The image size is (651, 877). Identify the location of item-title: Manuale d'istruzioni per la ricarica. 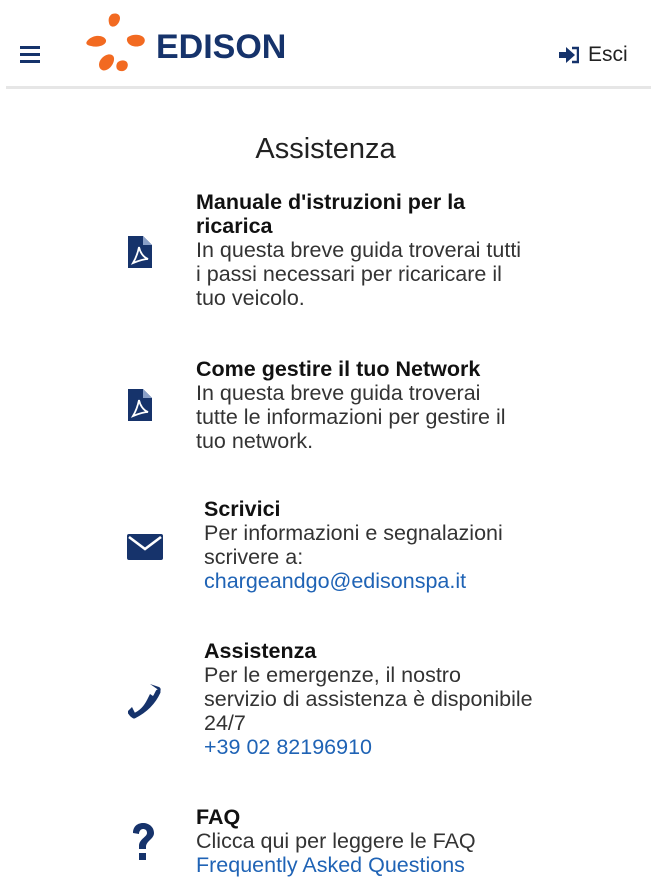
(331, 214).